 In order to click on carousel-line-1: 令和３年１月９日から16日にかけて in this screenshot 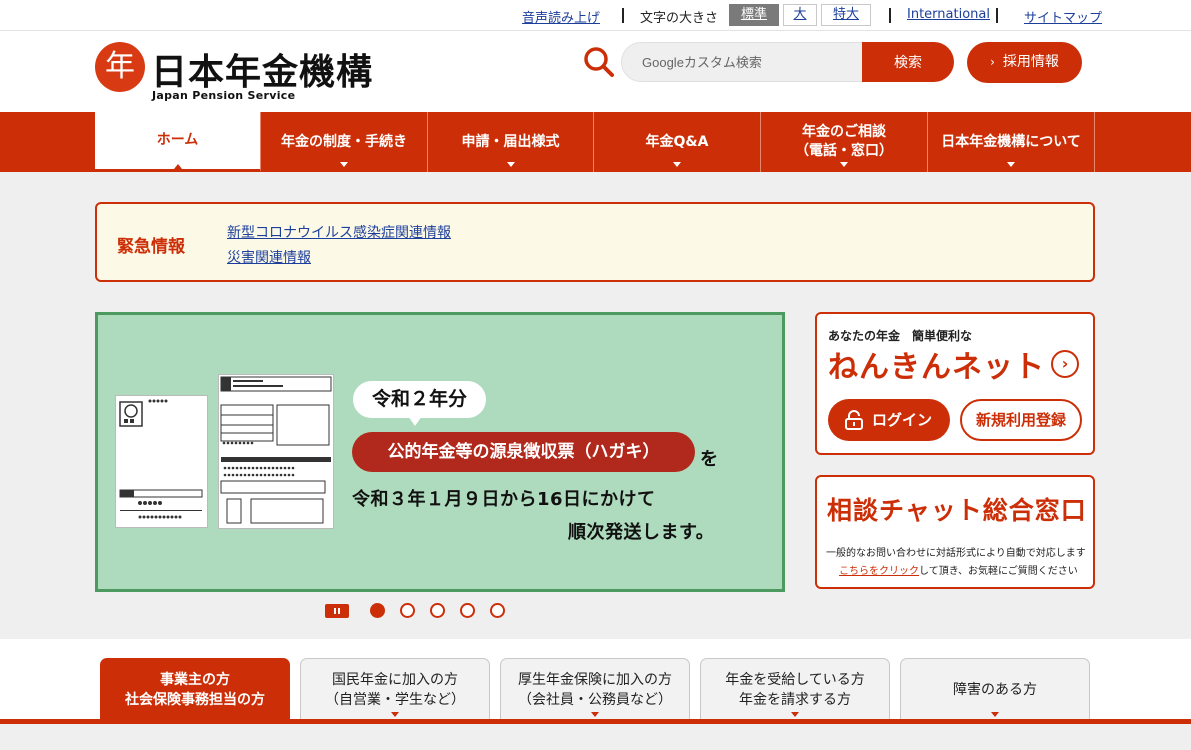, I will do `click(504, 499)`.